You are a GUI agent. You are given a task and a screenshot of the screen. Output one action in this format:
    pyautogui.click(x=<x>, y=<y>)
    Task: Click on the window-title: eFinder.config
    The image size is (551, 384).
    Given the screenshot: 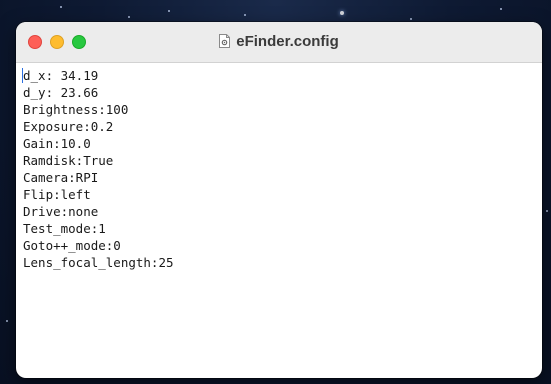 What is the action you would take?
    pyautogui.click(x=279, y=41)
    